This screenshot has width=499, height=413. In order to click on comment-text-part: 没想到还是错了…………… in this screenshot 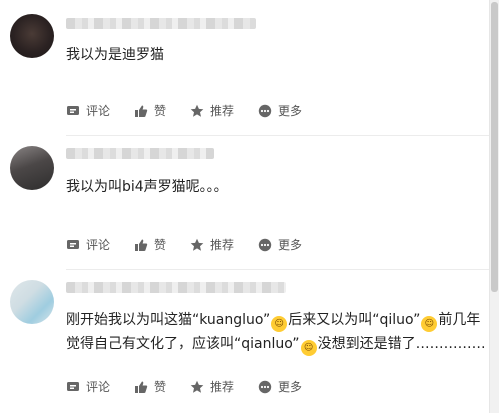, I will do `click(401, 344)`.